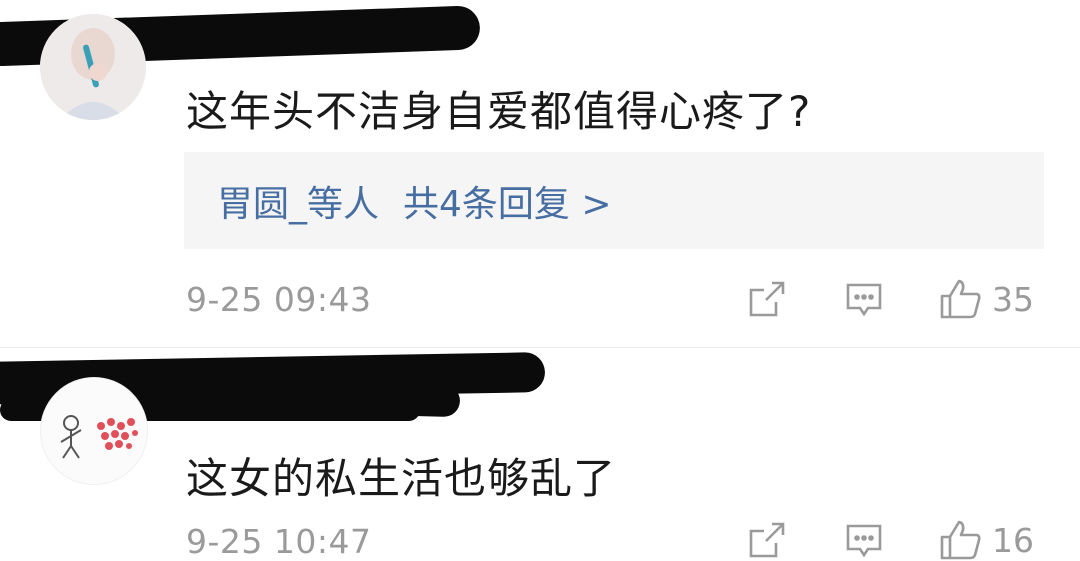 The width and height of the screenshot is (1080, 561). Describe the element at coordinates (987, 299) in the screenshot. I see `like-button: 35` at that location.